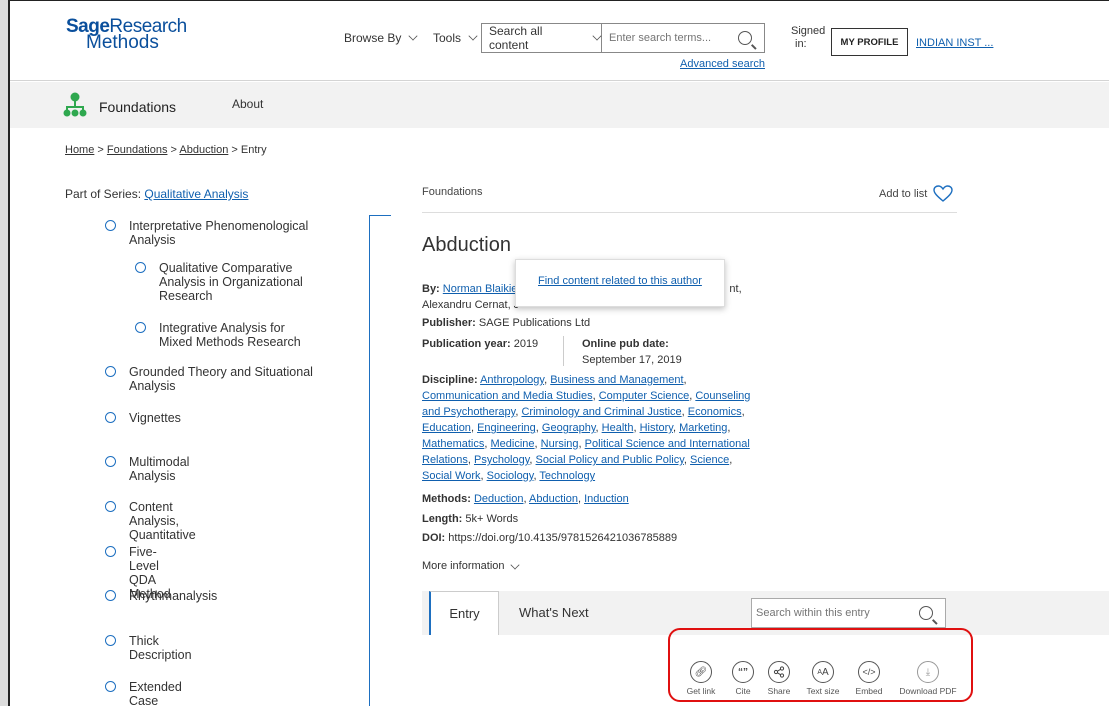 This screenshot has width=1109, height=706. Describe the element at coordinates (147, 469) in the screenshot. I see `sidebar-item: Multimodal Analysis` at that location.